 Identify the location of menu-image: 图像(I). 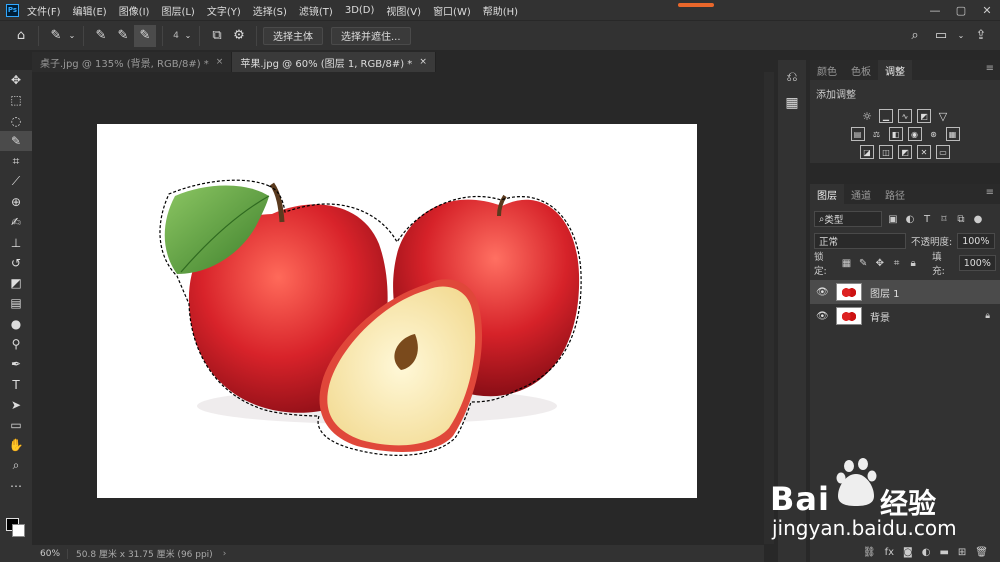
(134, 10).